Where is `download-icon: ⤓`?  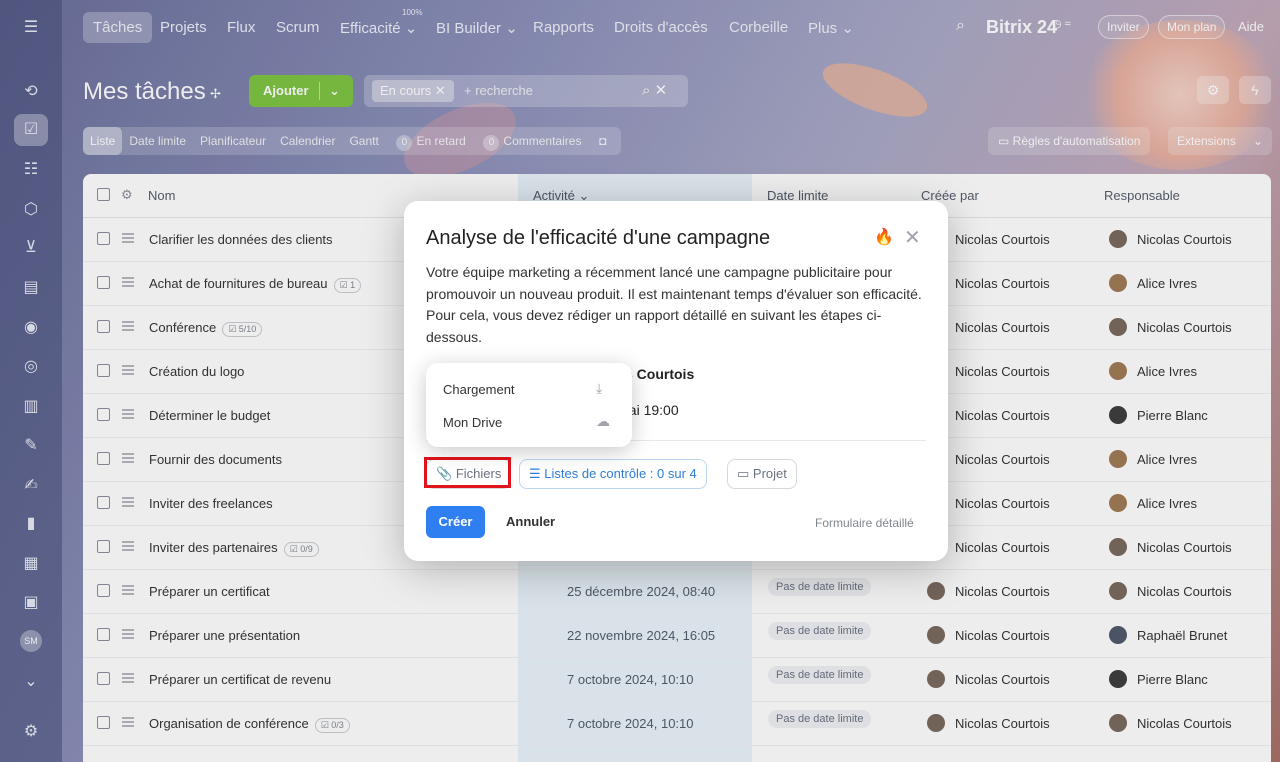
download-icon: ⤓ is located at coordinates (599, 388).